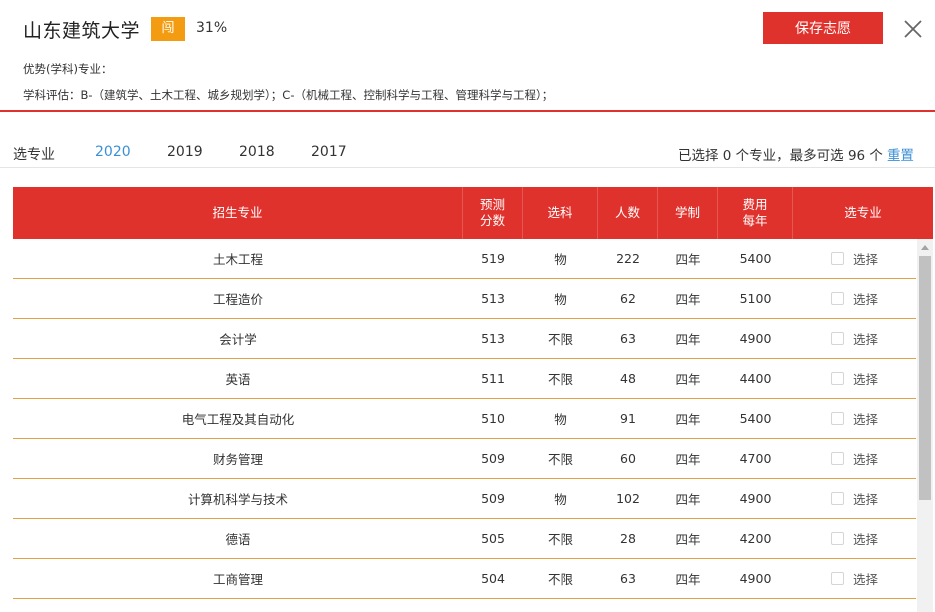  Describe the element at coordinates (464, 299) in the screenshot. I see `table-row: 工程造价 513 物 62 四年 5100 选择` at that location.